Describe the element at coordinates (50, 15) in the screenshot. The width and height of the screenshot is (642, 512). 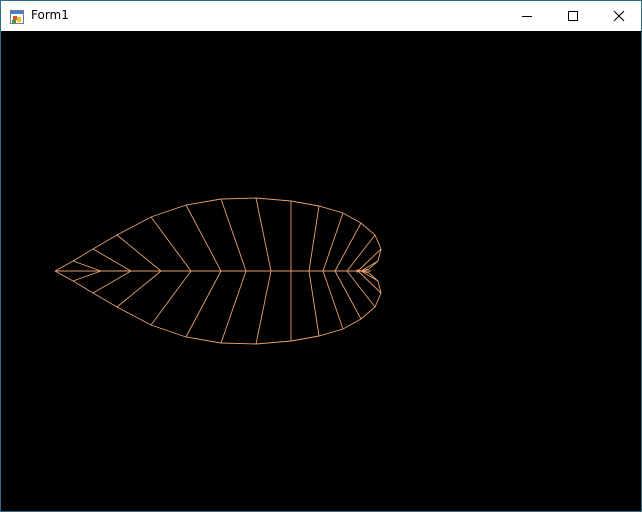
I see `window-title: Form1` at that location.